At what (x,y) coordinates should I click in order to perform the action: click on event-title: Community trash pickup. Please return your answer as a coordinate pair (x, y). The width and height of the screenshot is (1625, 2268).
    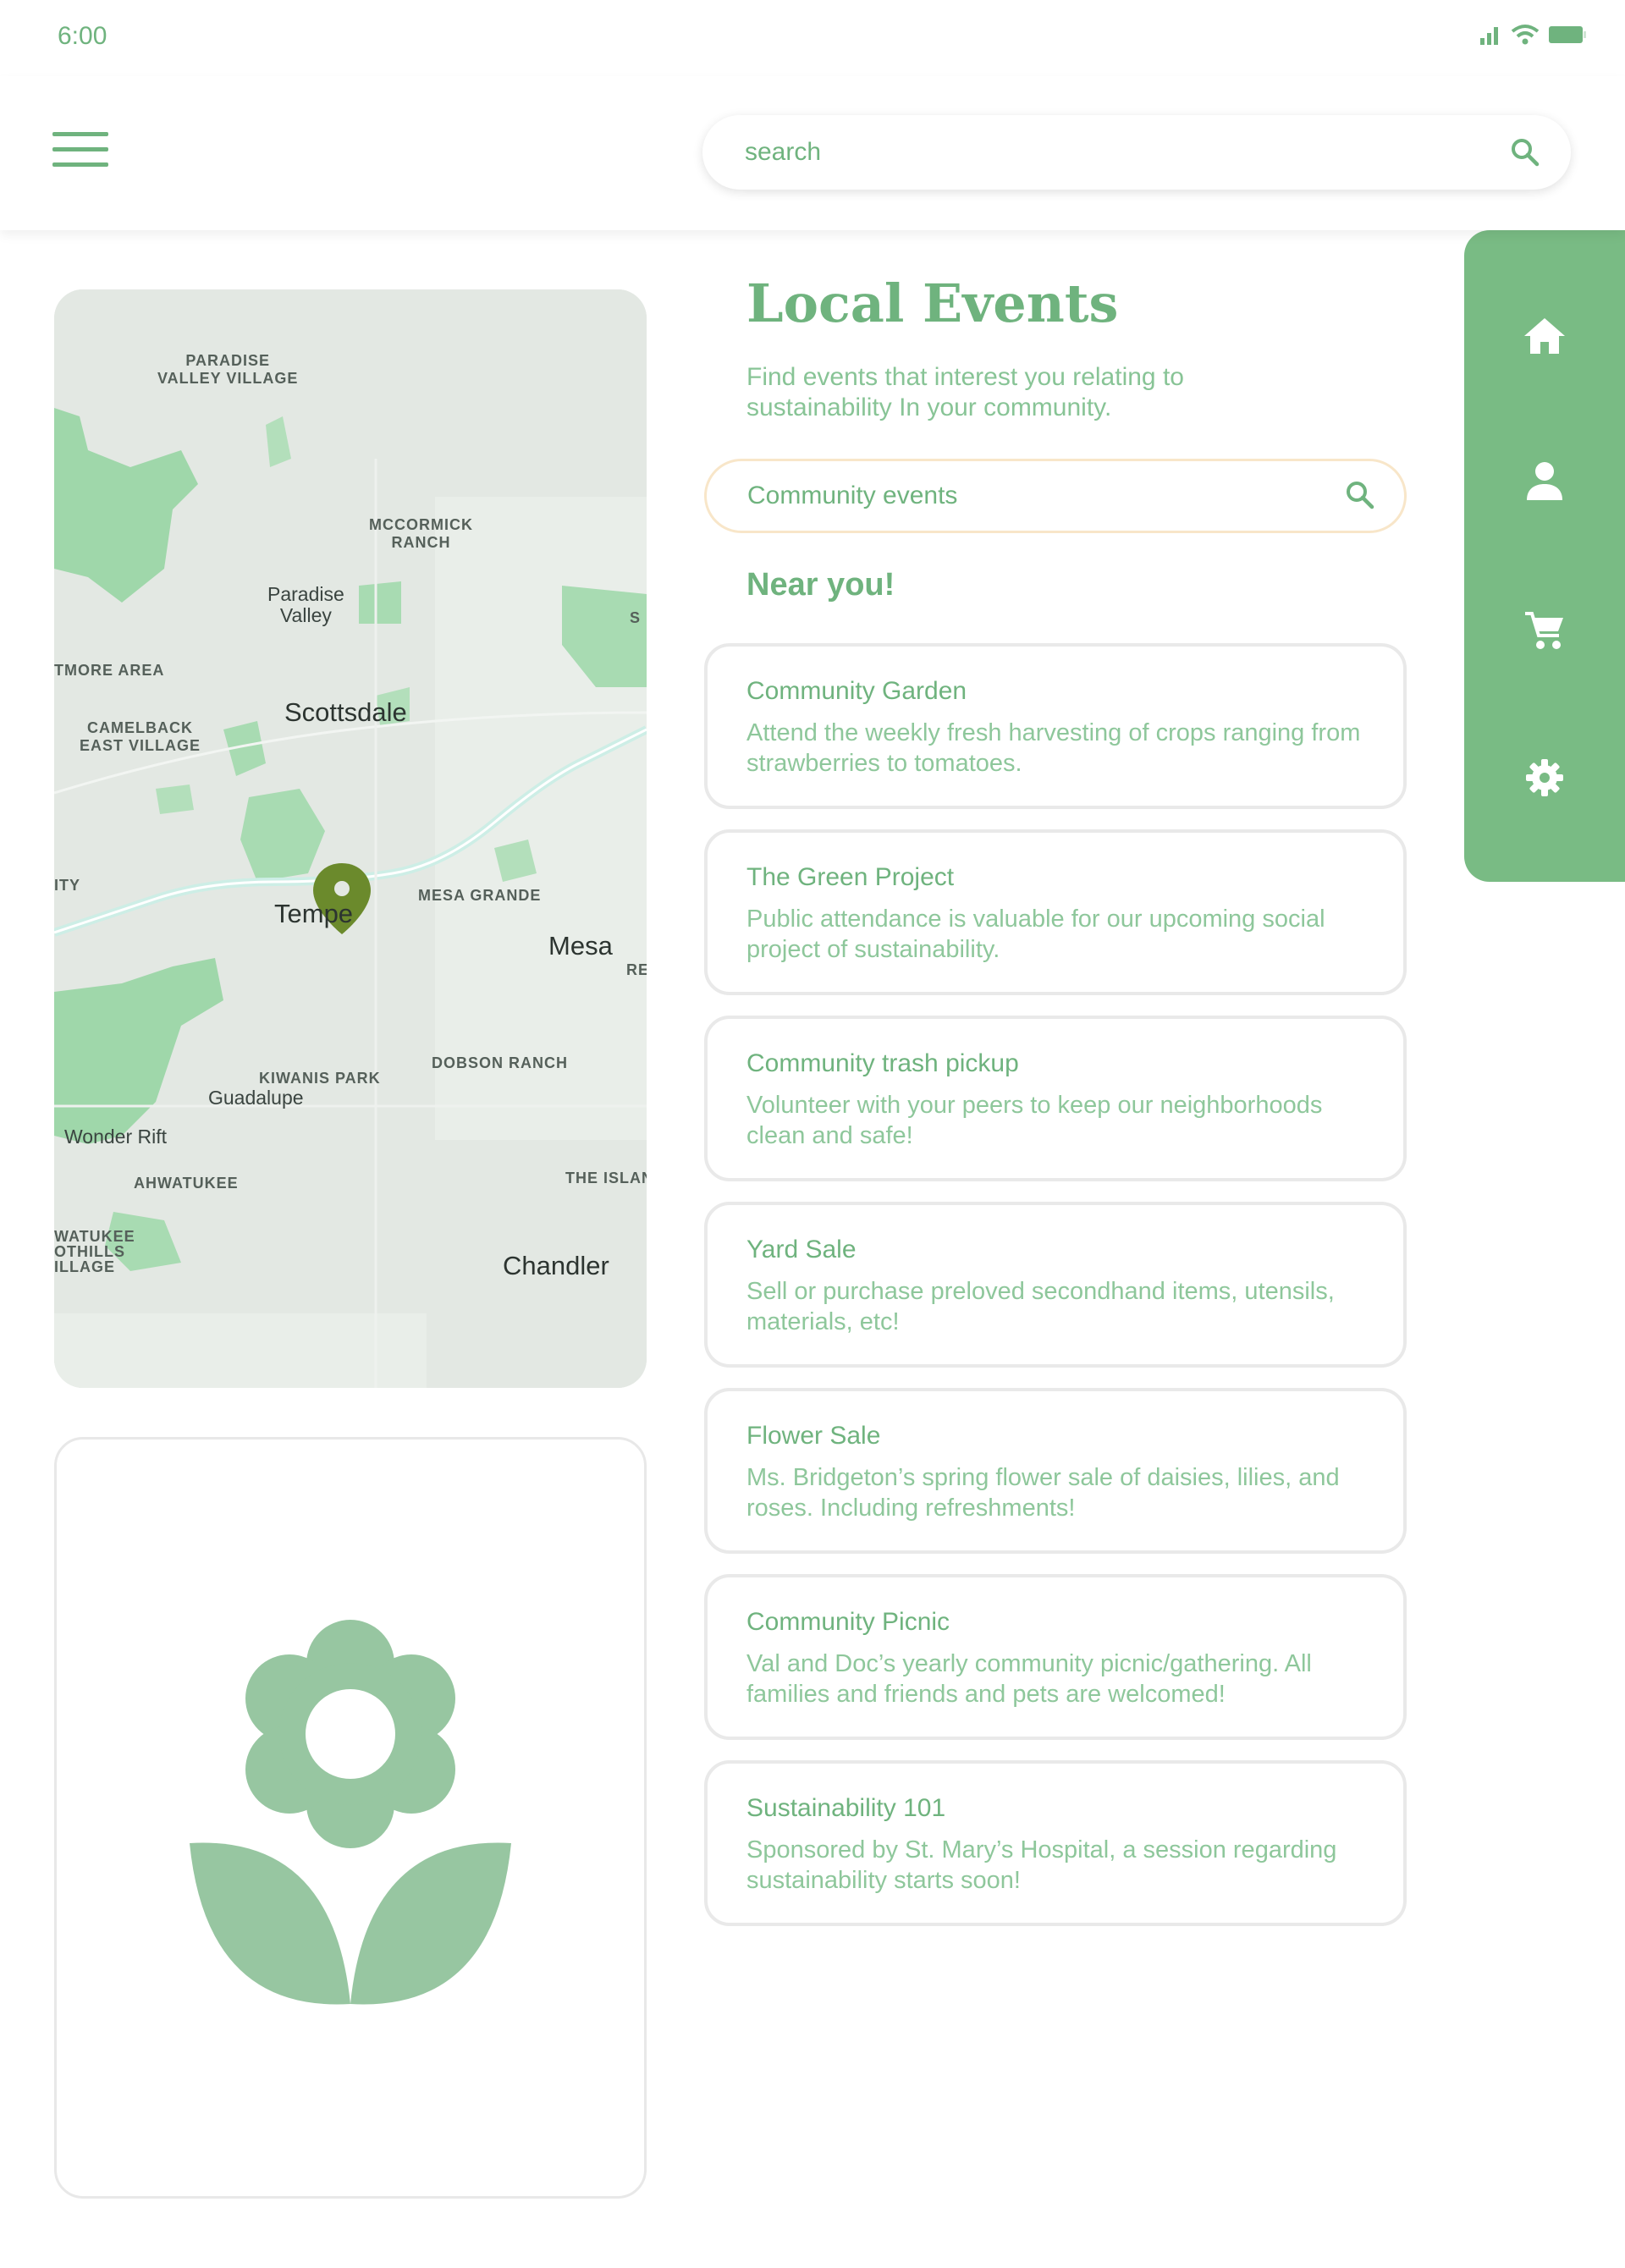
    Looking at the image, I should click on (883, 1063).